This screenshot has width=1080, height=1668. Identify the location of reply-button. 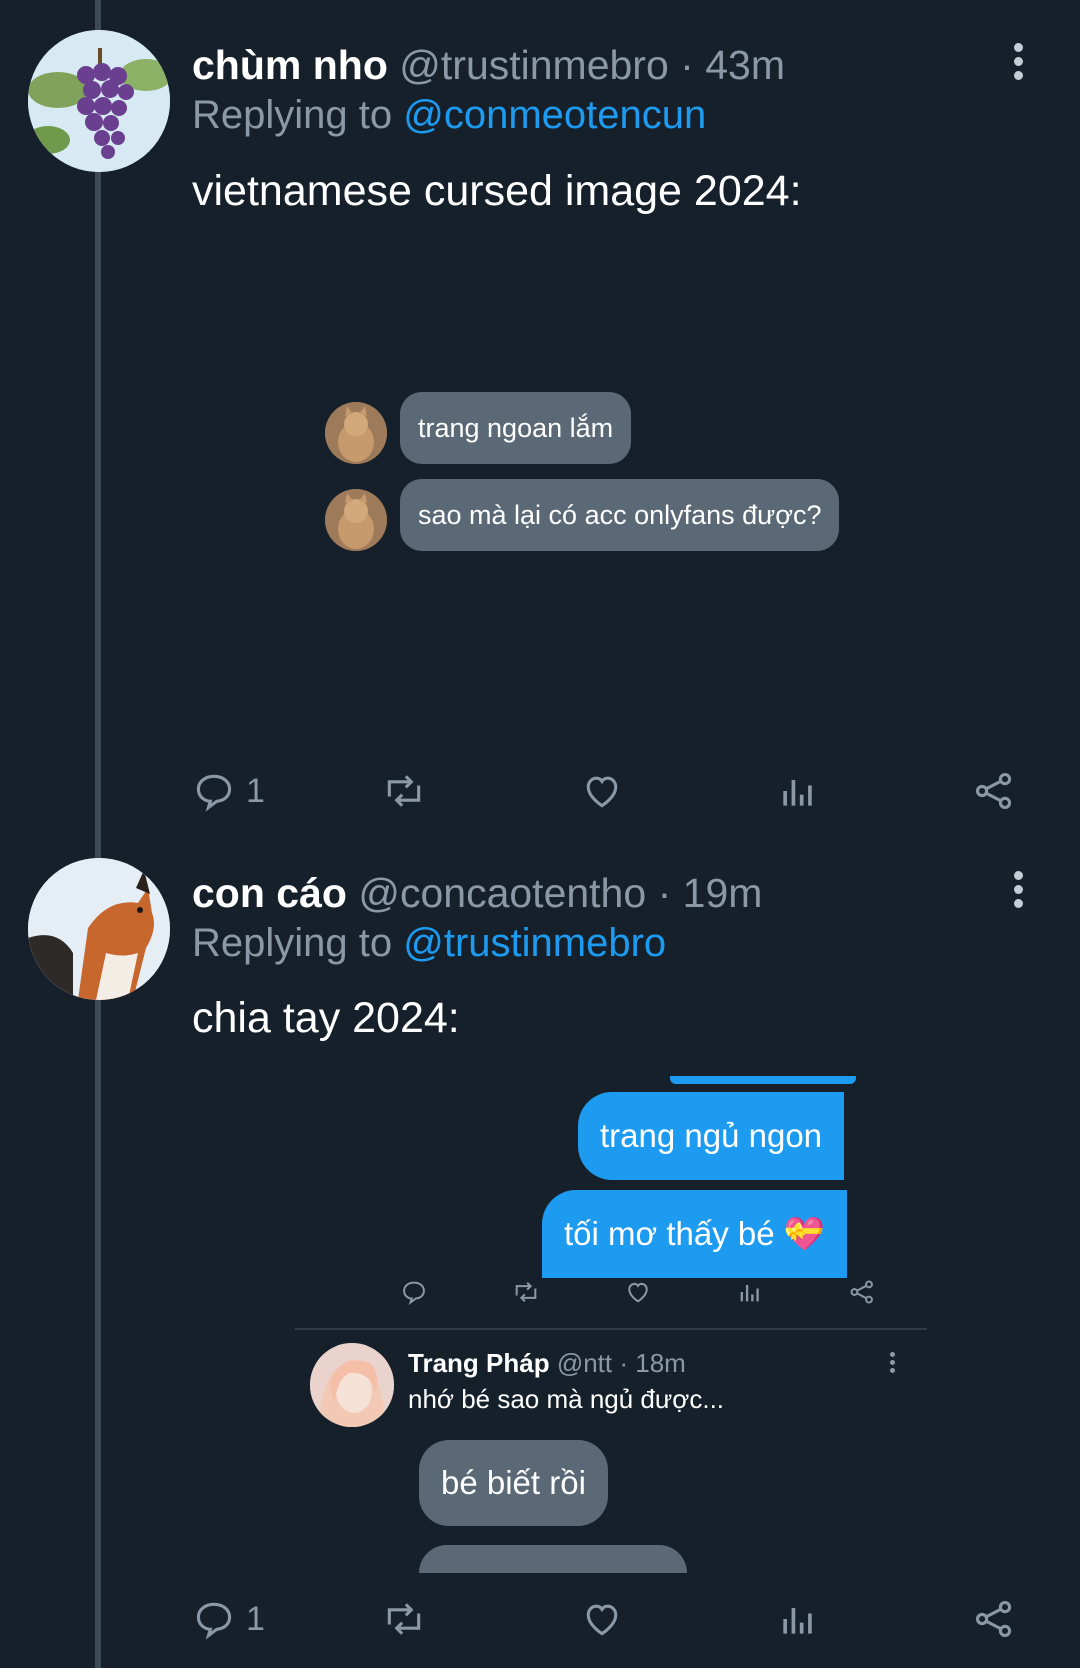
(414, 1292).